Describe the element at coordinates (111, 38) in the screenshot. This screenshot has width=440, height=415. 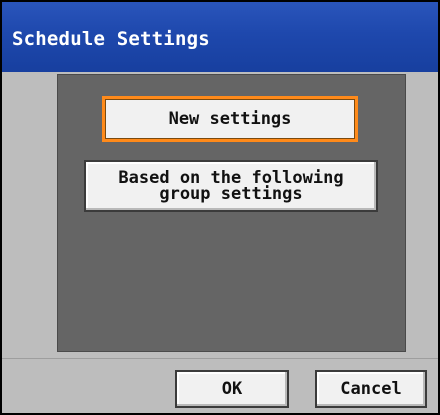
I see `window-title: Schedule Settings` at that location.